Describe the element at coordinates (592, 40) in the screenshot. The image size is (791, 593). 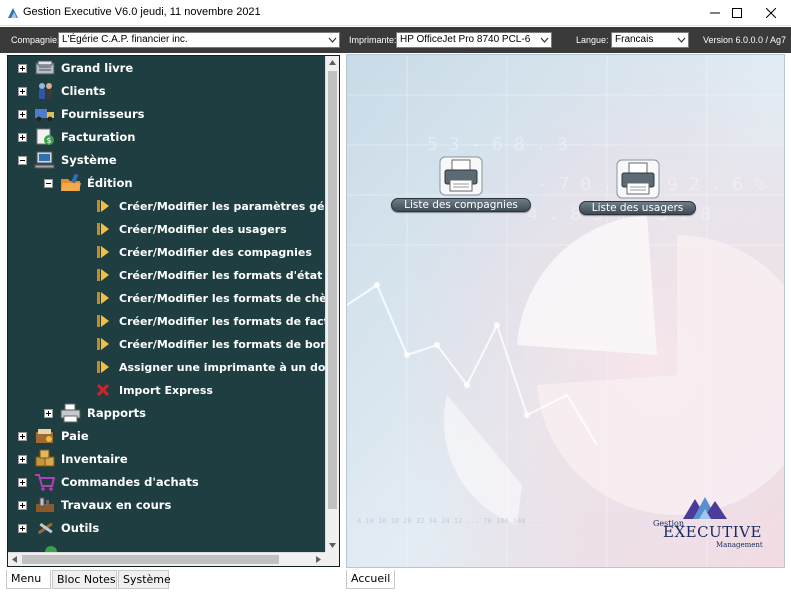
I see `language-label: Langue:` at that location.